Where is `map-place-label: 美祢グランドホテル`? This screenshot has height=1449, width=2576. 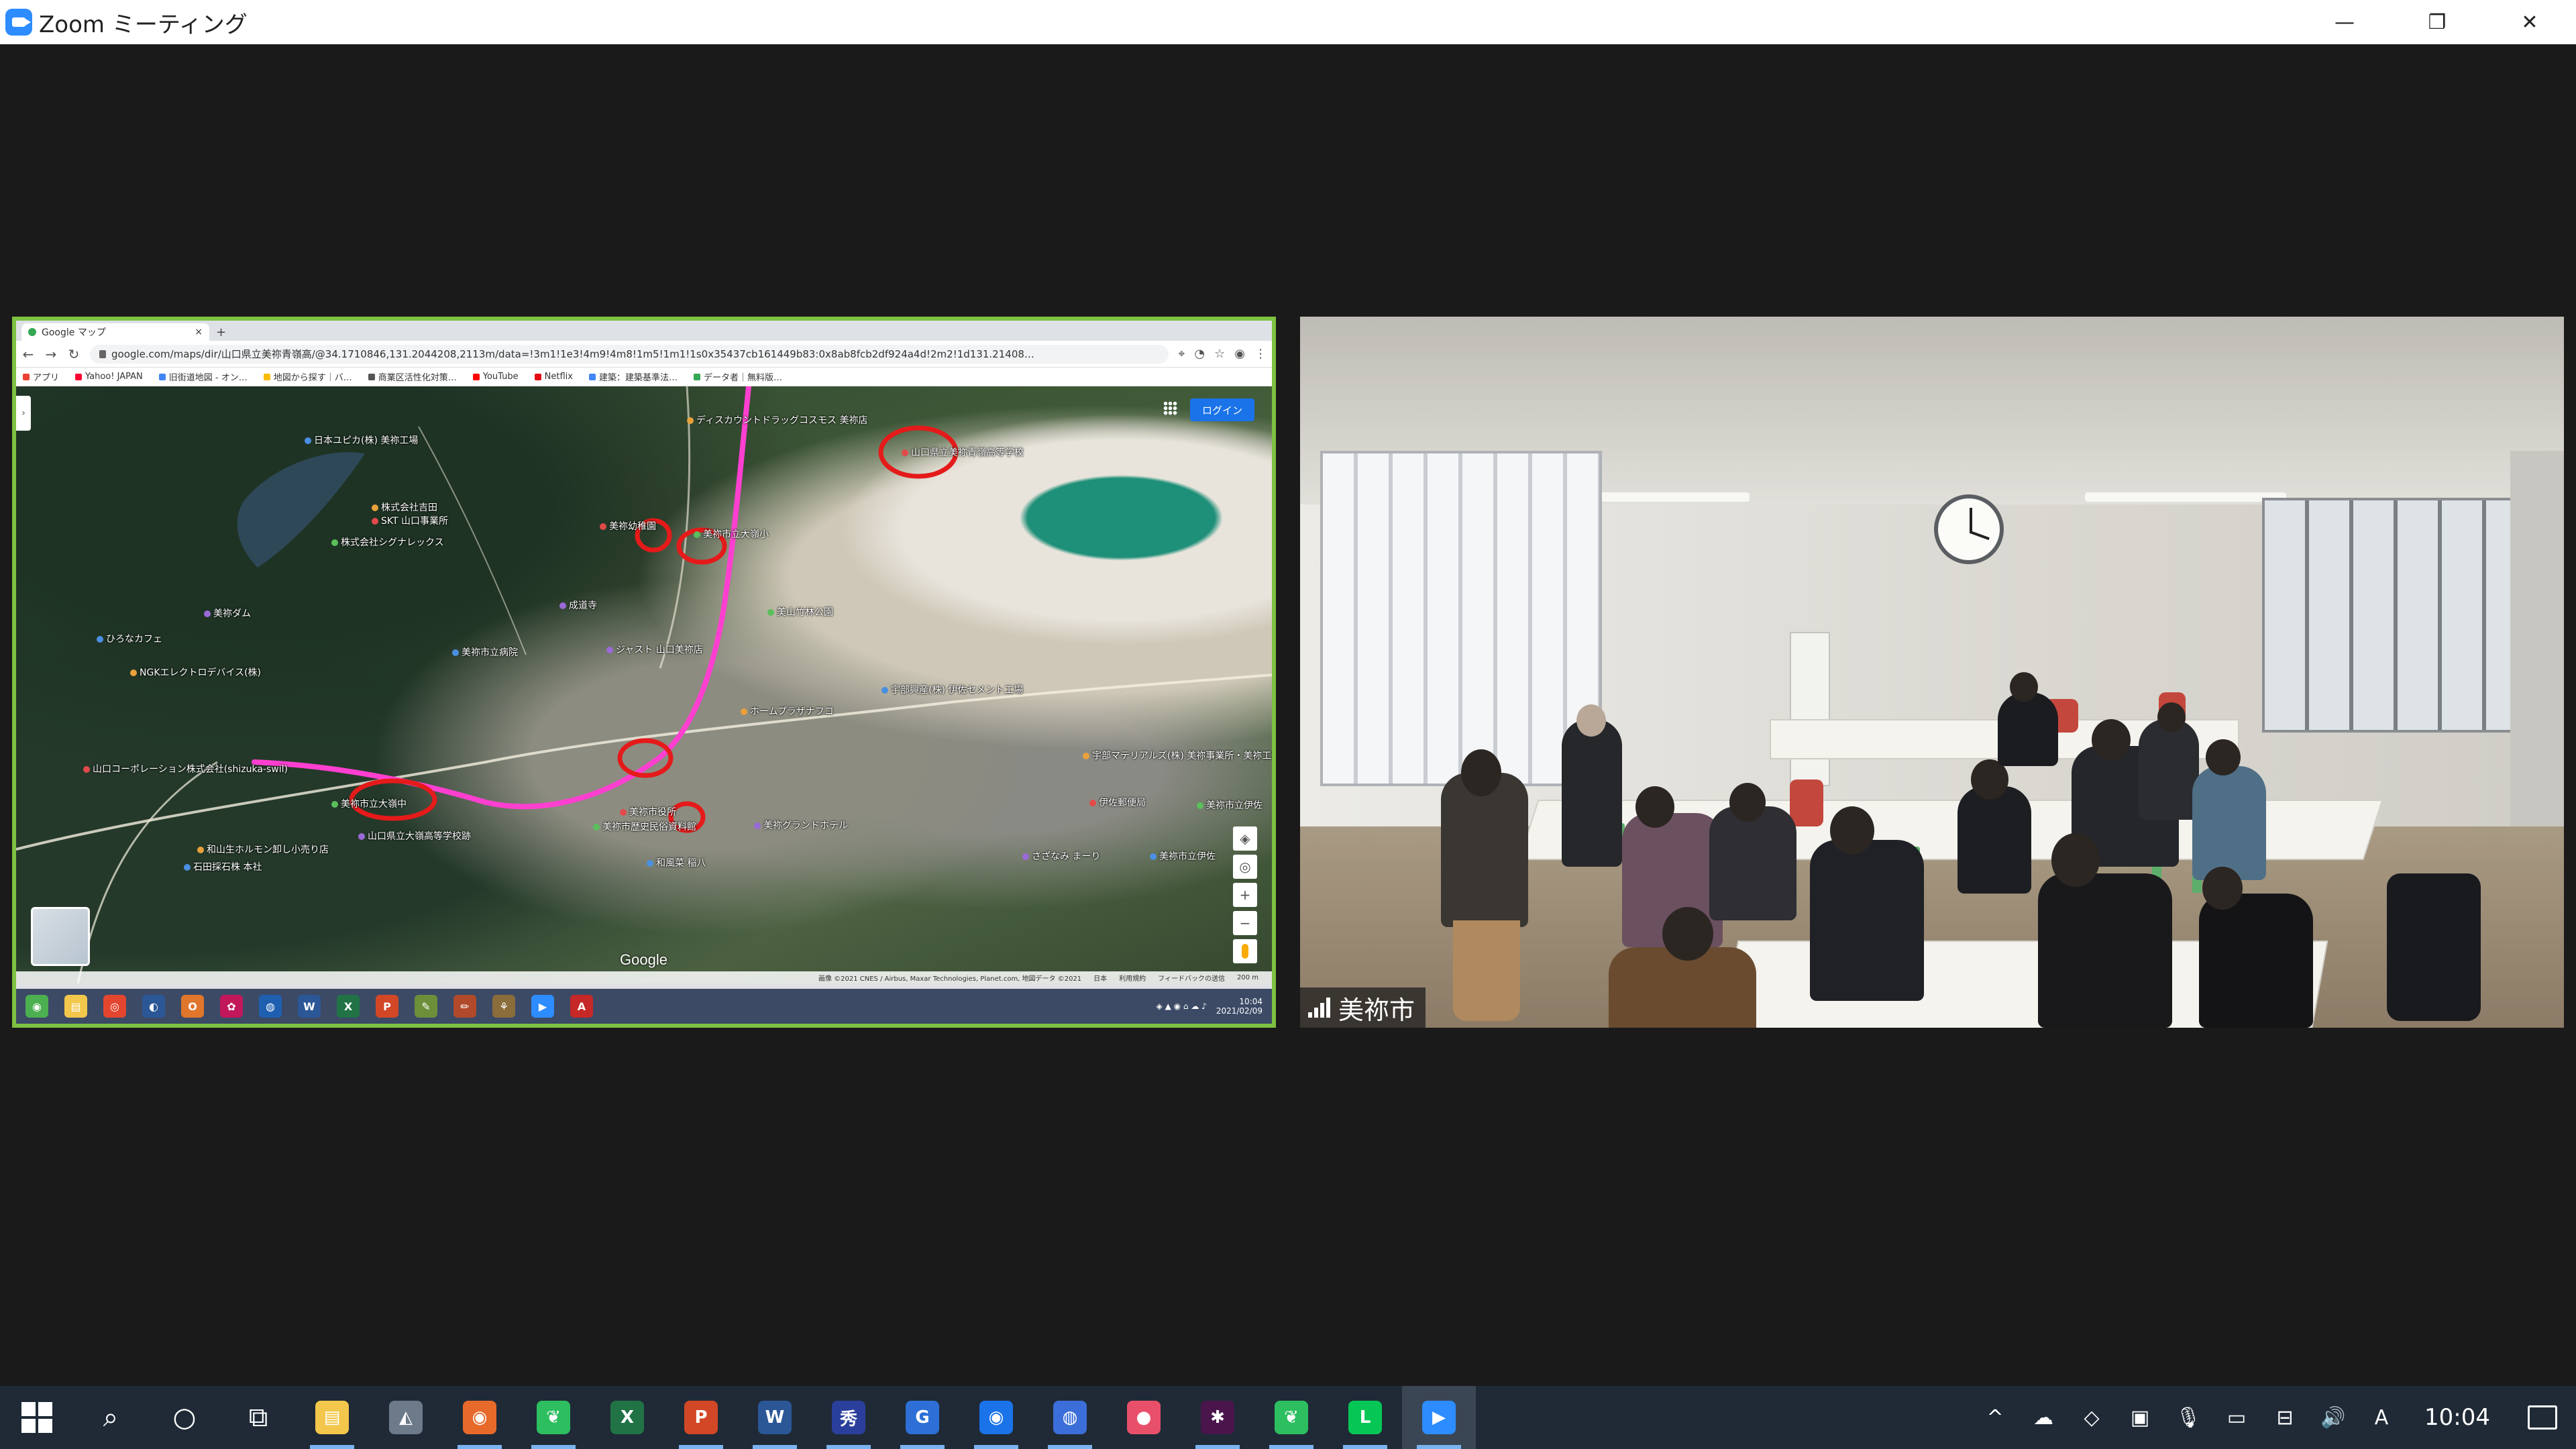 map-place-label: 美祢グランドホテル is located at coordinates (801, 825).